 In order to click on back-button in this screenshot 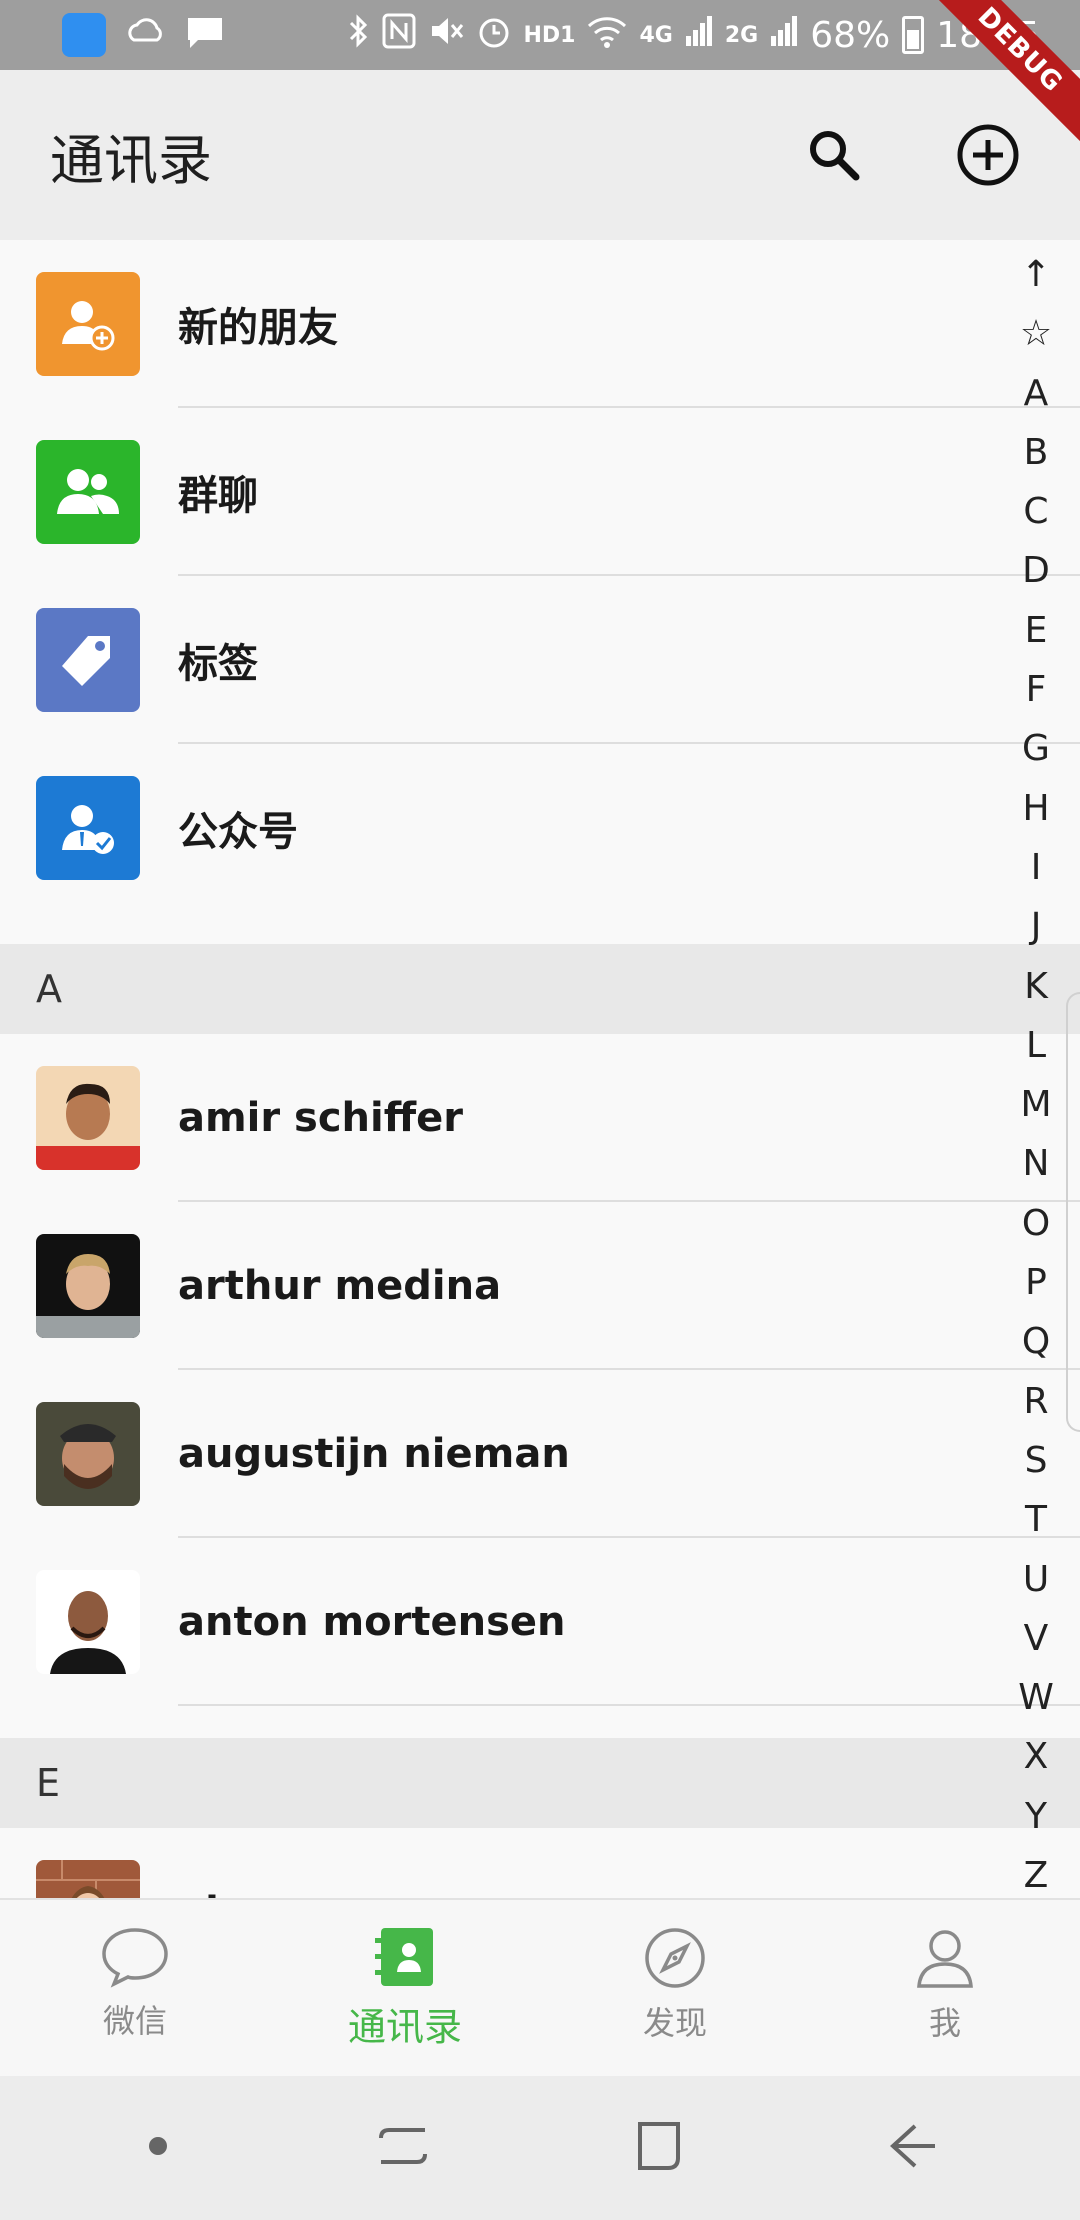, I will do `click(913, 2148)`.